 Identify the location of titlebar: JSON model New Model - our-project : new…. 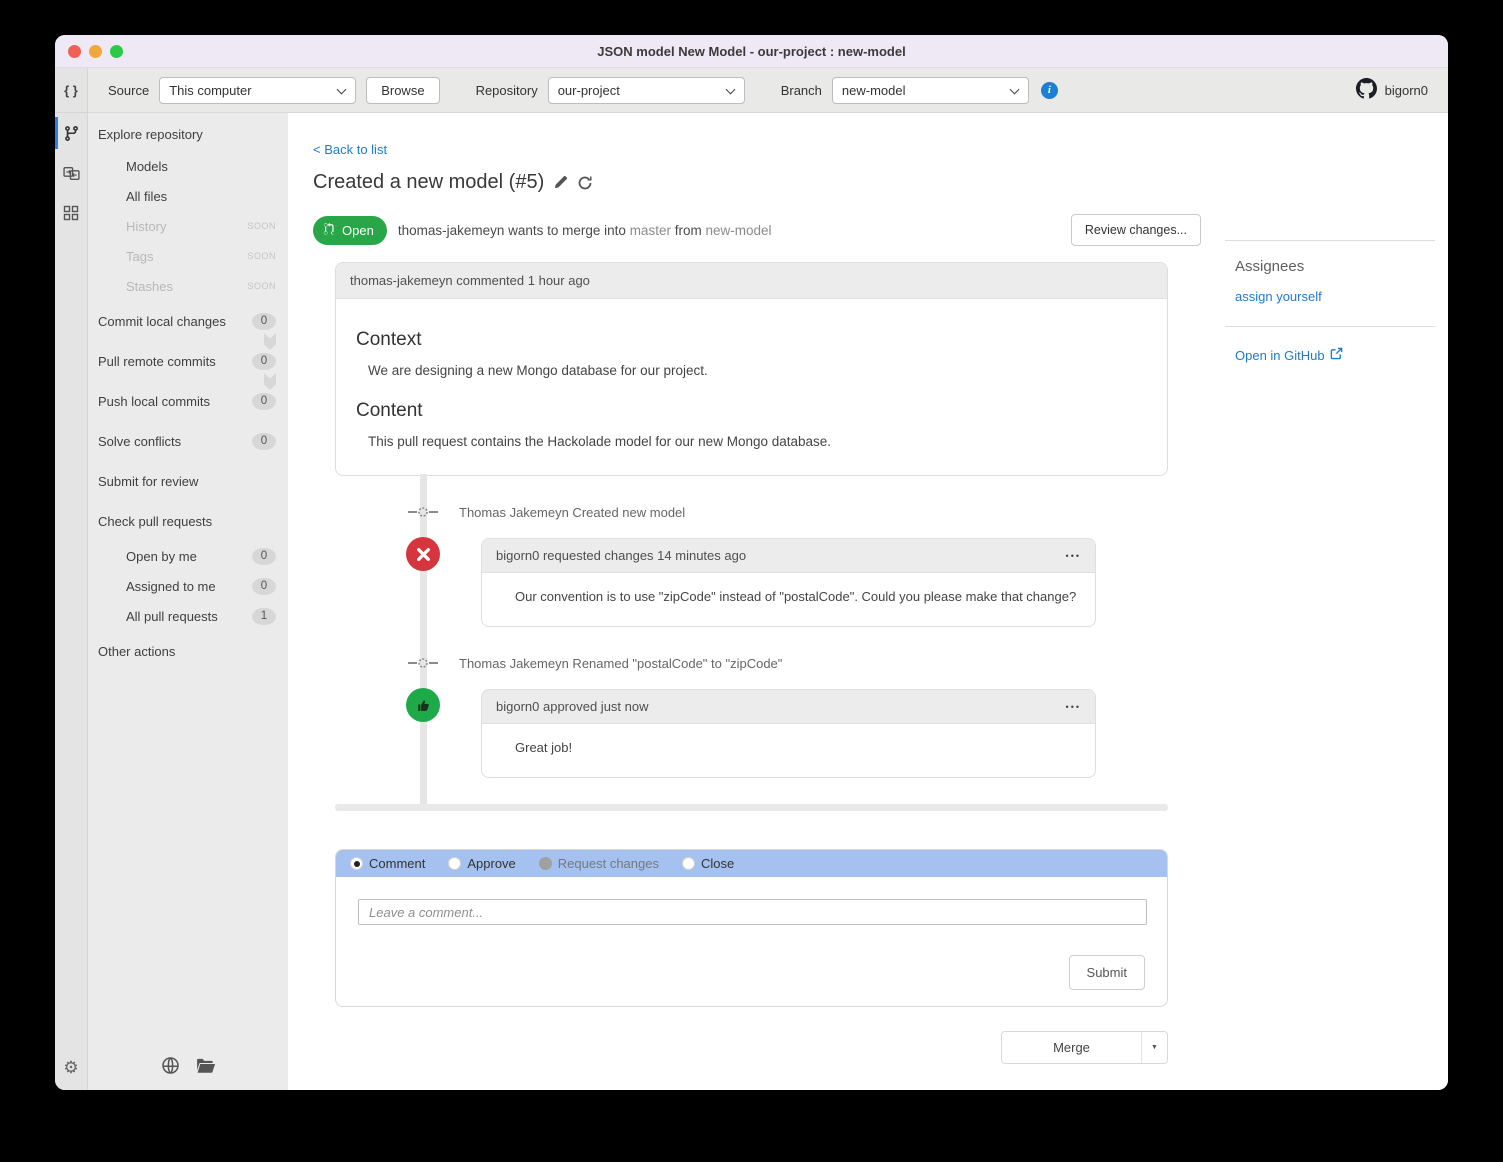
(751, 51).